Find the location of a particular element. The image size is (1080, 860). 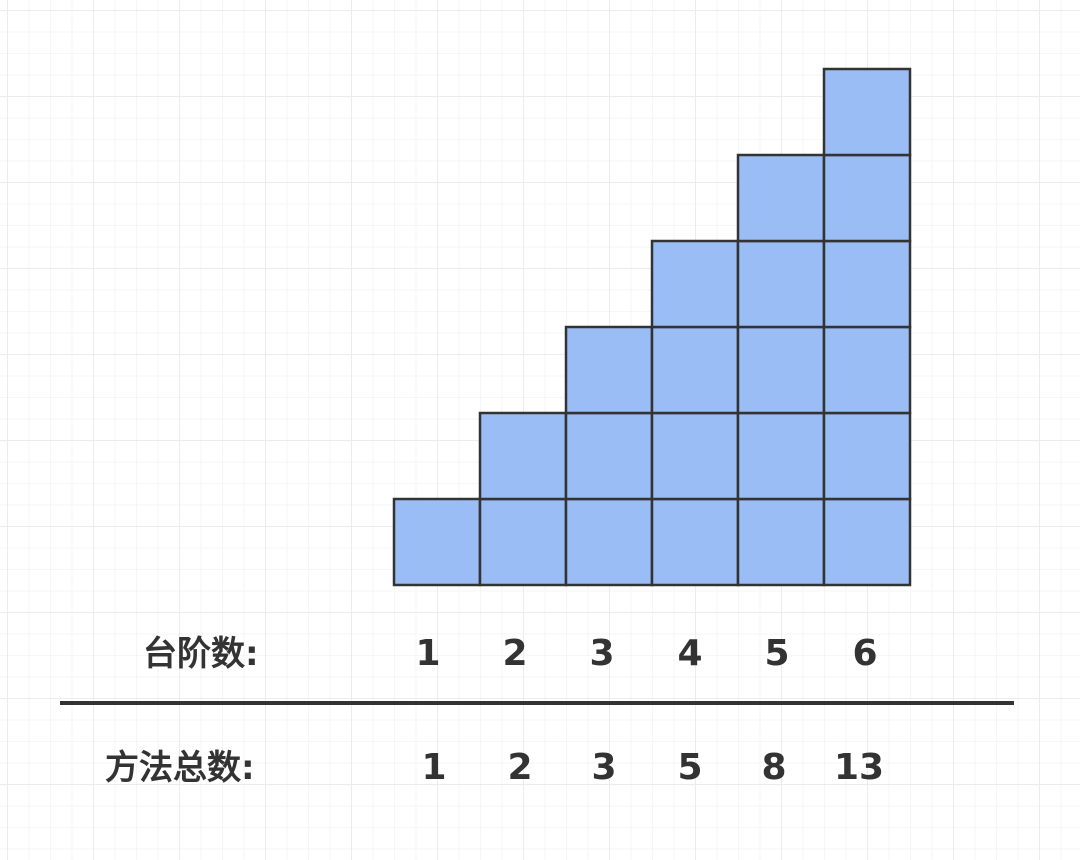

ways-label: 方法总数: is located at coordinates (180, 768).